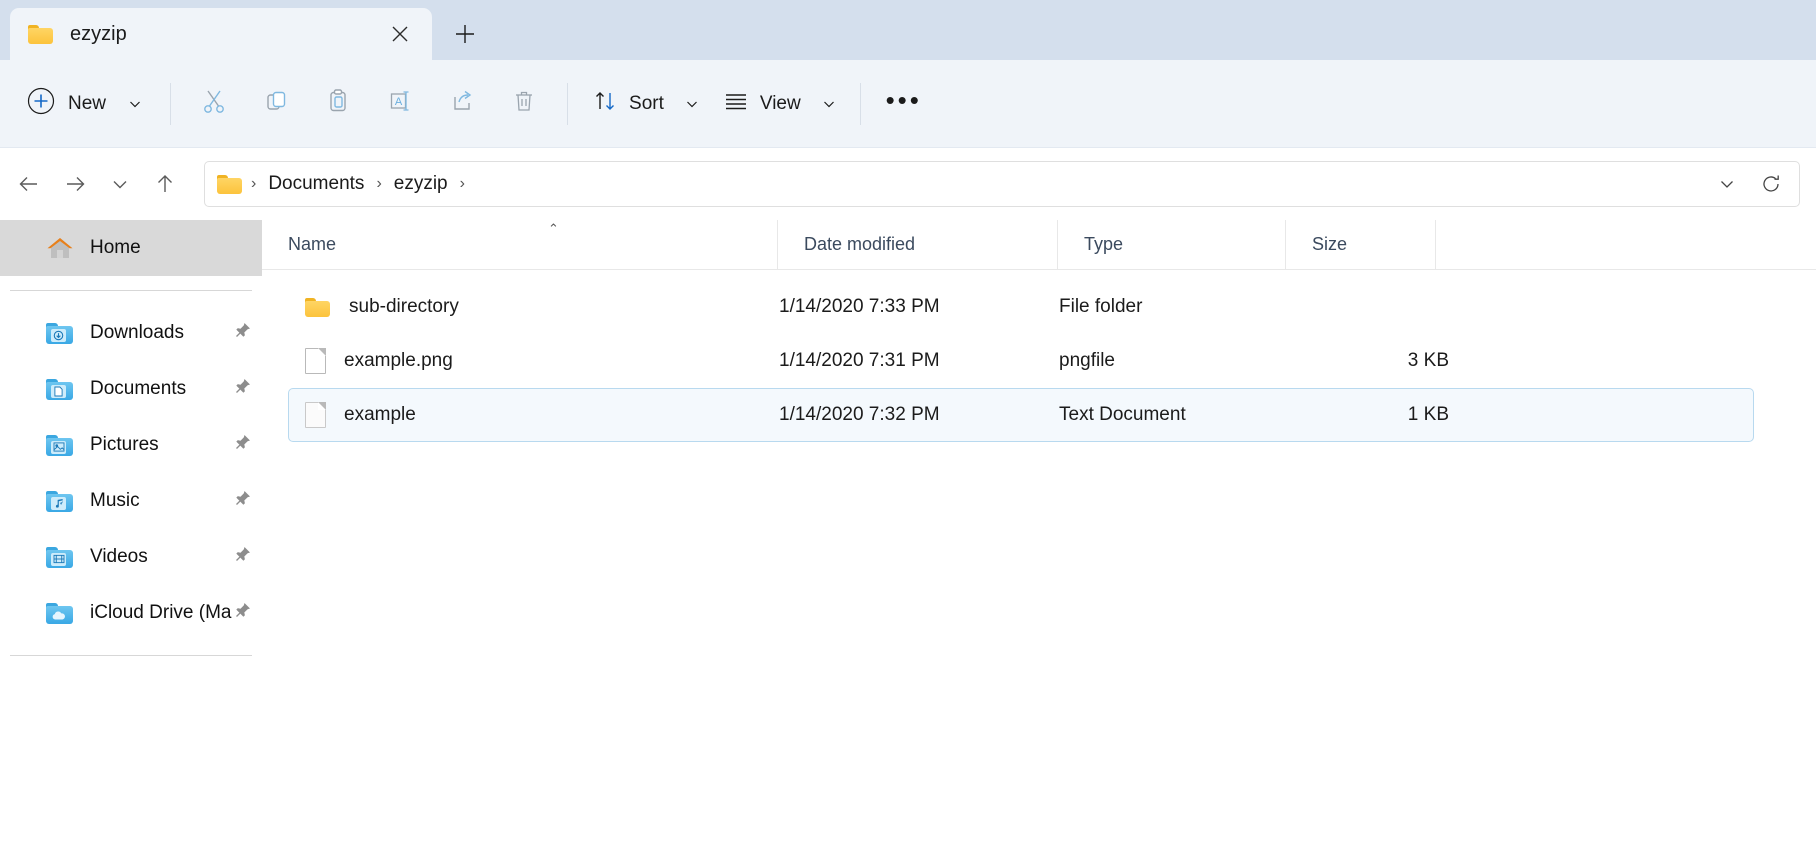  What do you see at coordinates (605, 103) in the screenshot?
I see `sort-icon` at bounding box center [605, 103].